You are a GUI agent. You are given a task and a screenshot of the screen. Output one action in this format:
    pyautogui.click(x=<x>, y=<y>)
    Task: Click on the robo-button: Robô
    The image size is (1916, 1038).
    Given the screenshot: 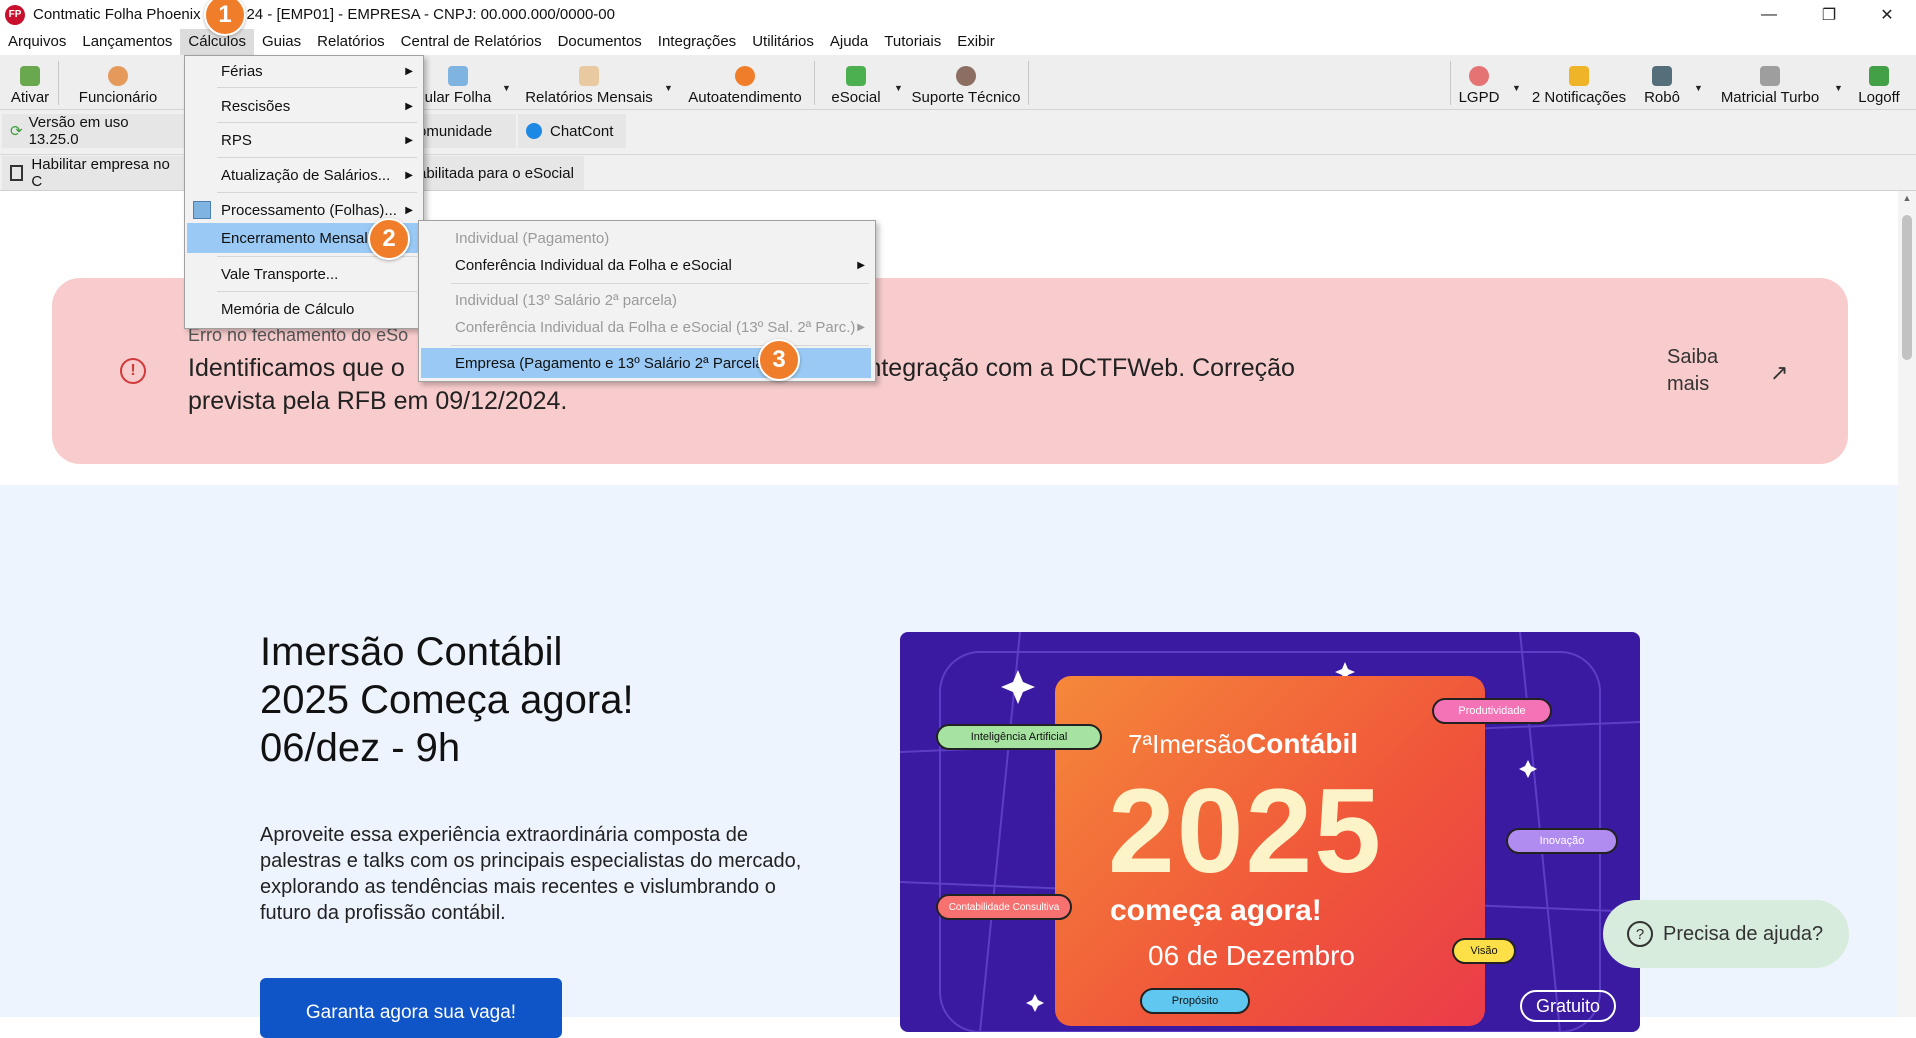 What is the action you would take?
    pyautogui.click(x=1662, y=82)
    